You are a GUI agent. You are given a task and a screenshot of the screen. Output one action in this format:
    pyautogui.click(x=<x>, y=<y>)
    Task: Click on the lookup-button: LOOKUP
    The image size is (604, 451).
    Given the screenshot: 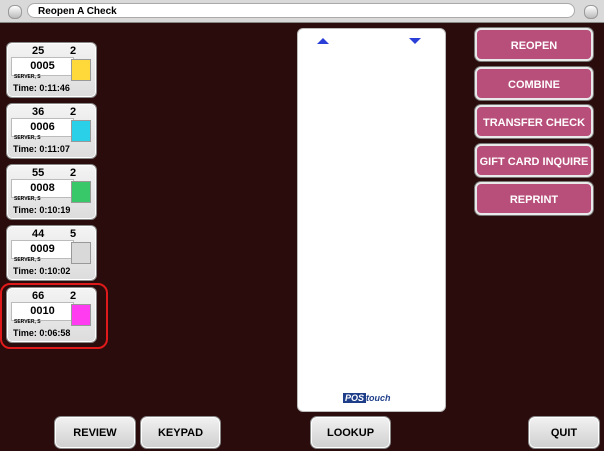 What is the action you would take?
    pyautogui.click(x=350, y=432)
    